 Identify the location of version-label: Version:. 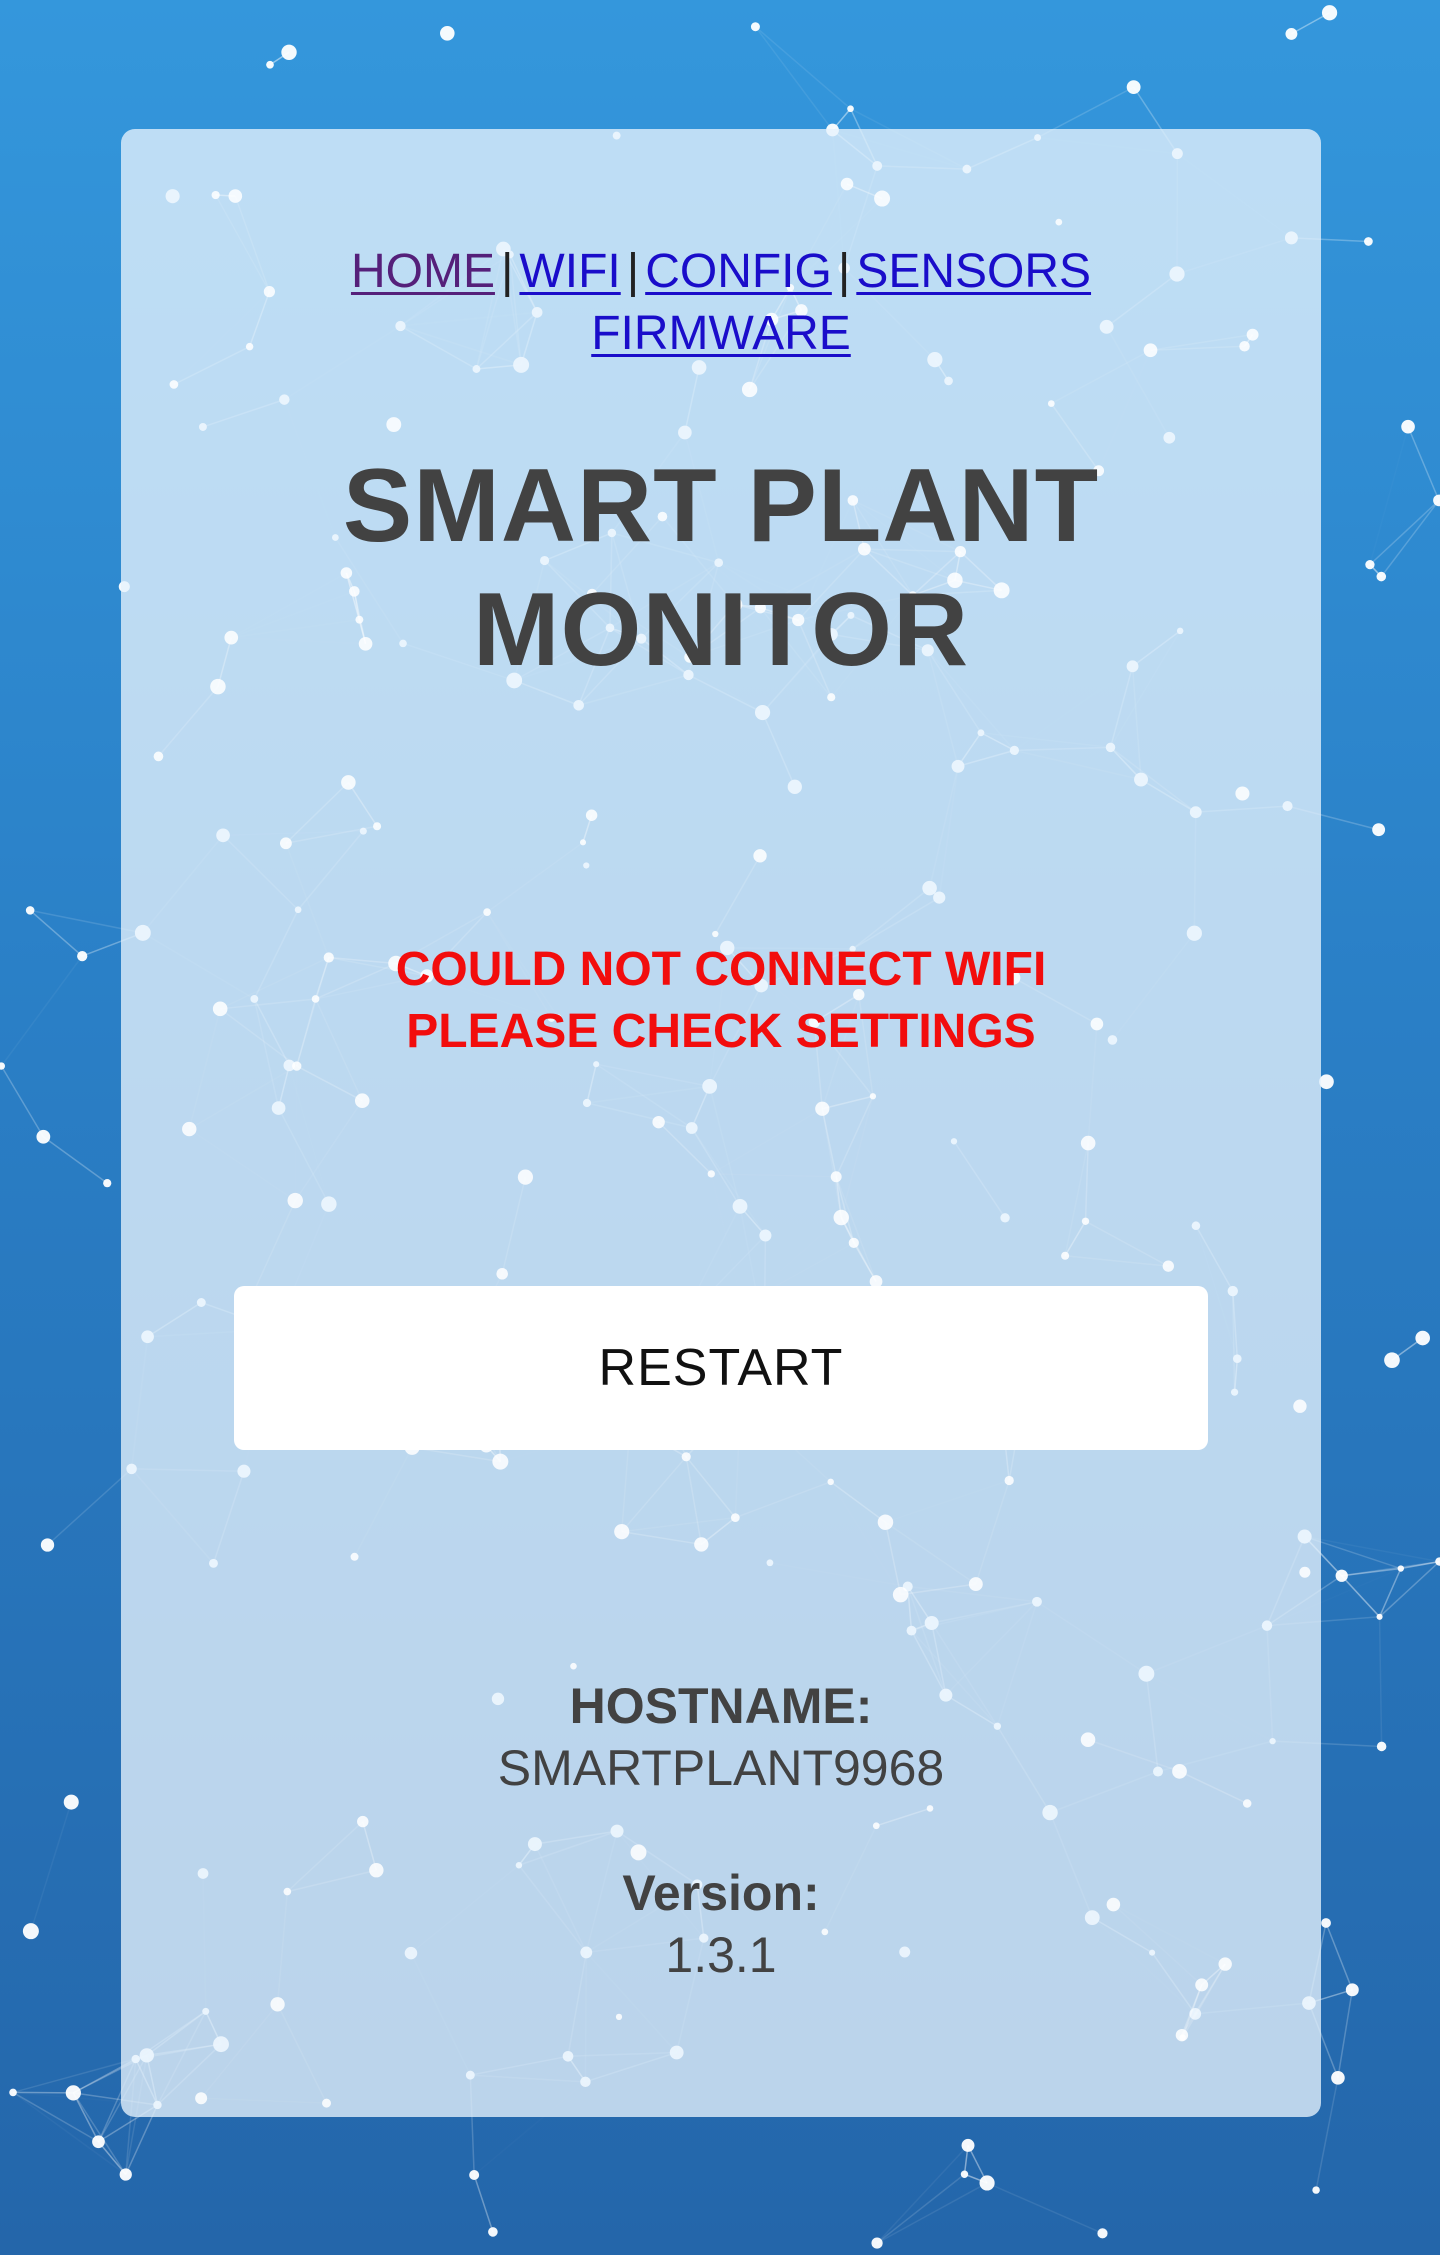
(721, 1893).